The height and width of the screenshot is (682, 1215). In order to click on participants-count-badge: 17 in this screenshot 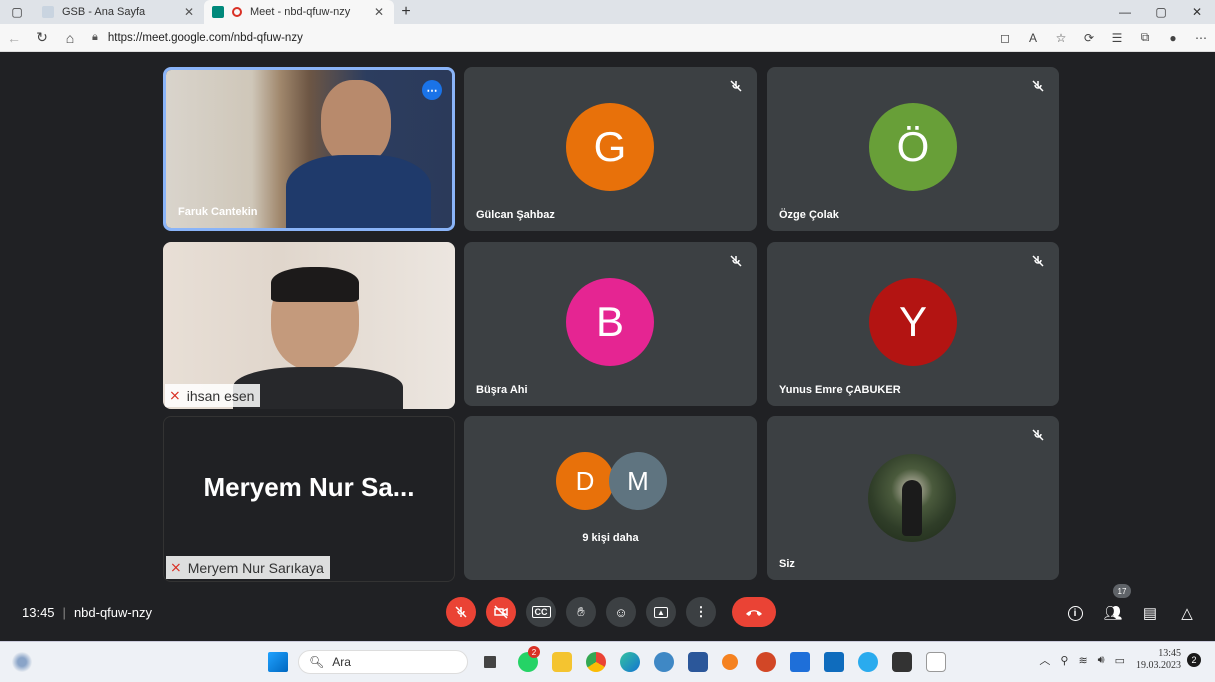, I will do `click(1122, 591)`.